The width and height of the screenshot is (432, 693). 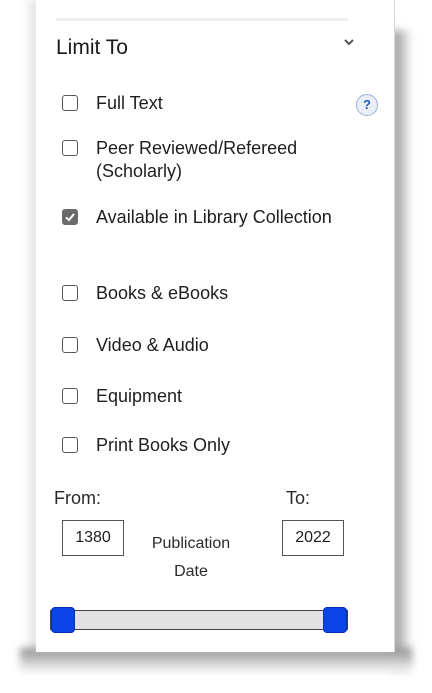 What do you see at coordinates (139, 396) in the screenshot?
I see `option-label: Equipment` at bounding box center [139, 396].